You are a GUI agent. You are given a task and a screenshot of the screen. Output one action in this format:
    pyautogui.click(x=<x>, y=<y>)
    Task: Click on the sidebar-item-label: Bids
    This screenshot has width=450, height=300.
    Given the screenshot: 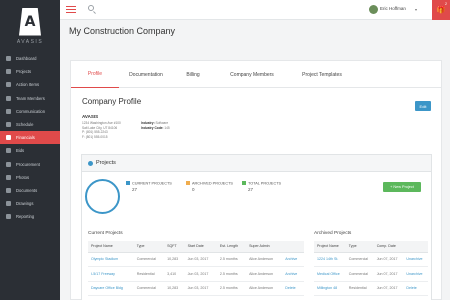 What is the action you would take?
    pyautogui.click(x=20, y=151)
    